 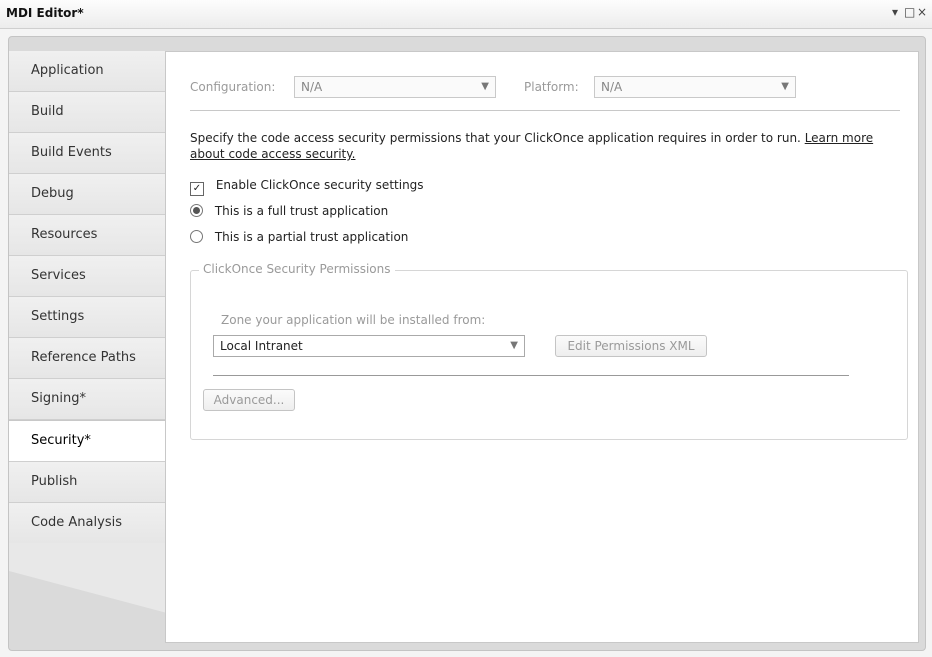 What do you see at coordinates (95, 441) in the screenshot?
I see `sidebar-item-security: Security*` at bounding box center [95, 441].